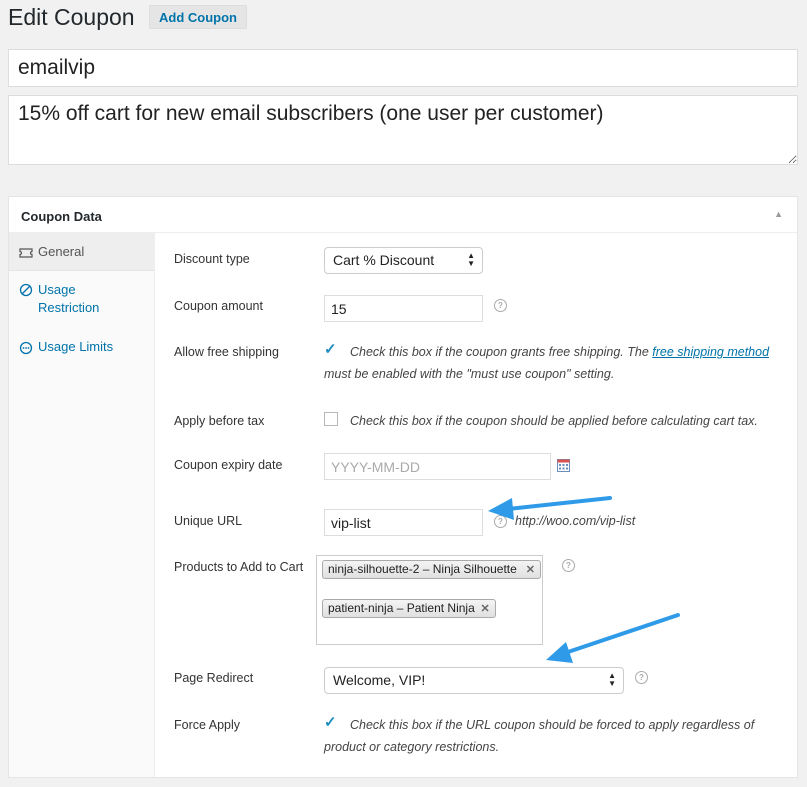 The width and height of the screenshot is (807, 787). What do you see at coordinates (212, 259) in the screenshot?
I see `discount-type-label: Discount type` at bounding box center [212, 259].